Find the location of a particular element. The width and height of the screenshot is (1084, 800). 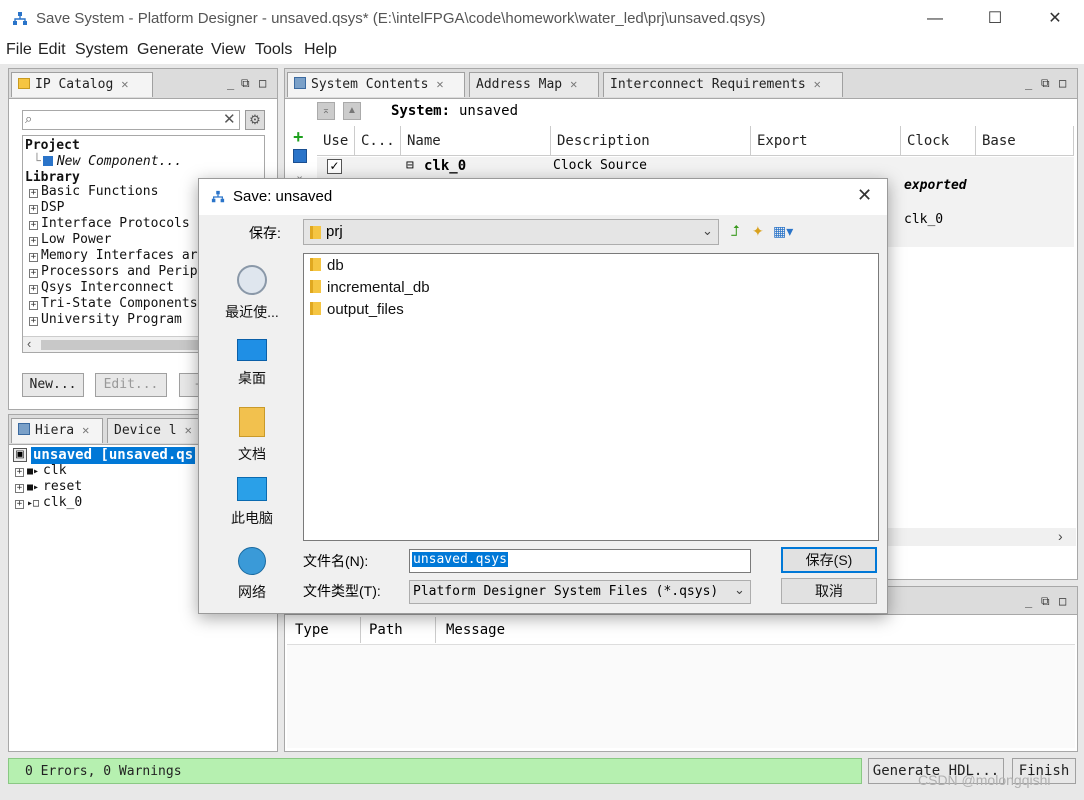

move-up-icon: ▲ is located at coordinates (352, 111).